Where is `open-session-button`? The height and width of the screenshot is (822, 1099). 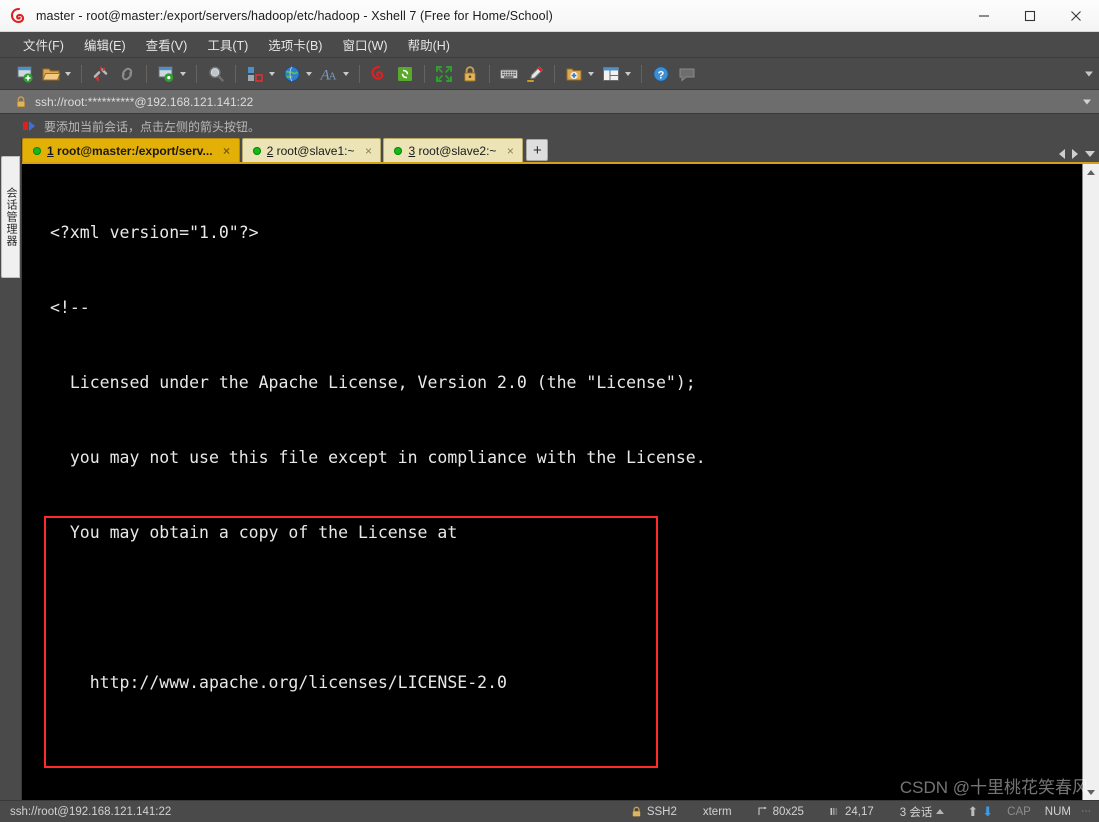
open-session-button is located at coordinates (56, 74).